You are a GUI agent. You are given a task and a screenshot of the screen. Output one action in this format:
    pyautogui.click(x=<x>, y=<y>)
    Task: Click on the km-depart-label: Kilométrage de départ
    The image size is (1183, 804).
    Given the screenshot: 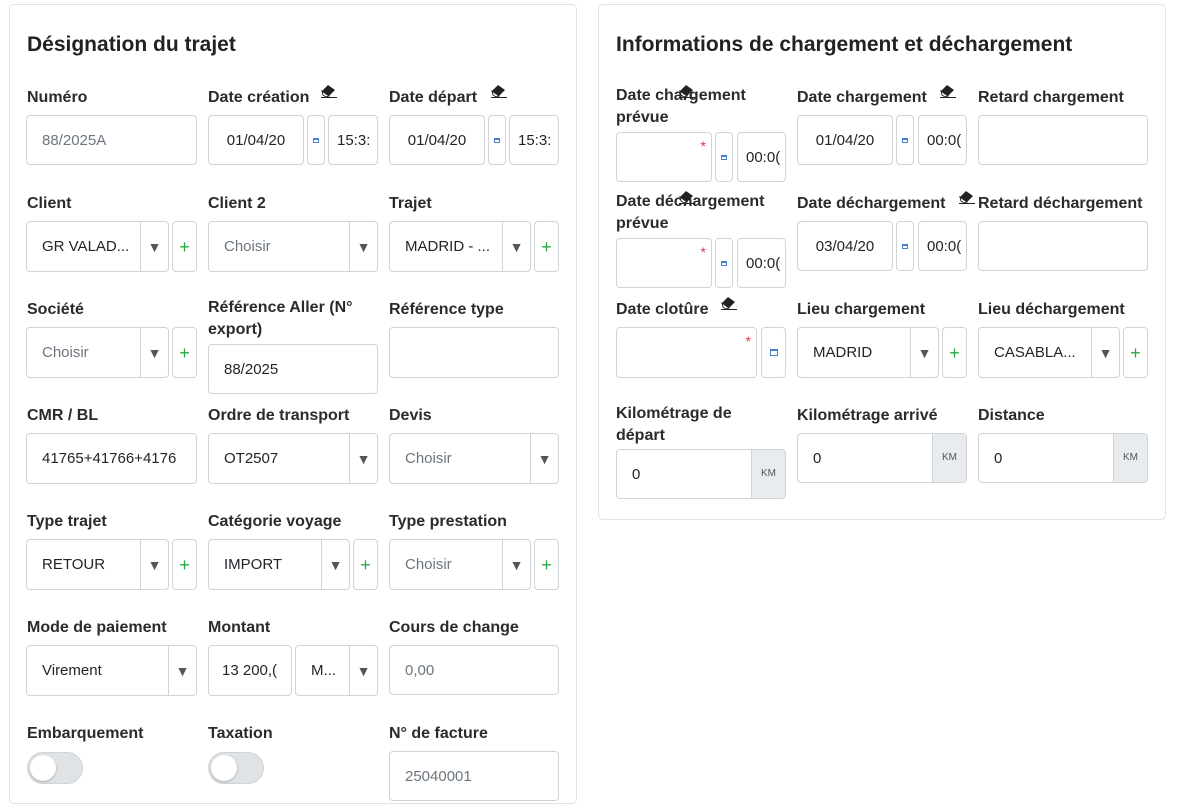 What is the action you would take?
    pyautogui.click(x=674, y=425)
    